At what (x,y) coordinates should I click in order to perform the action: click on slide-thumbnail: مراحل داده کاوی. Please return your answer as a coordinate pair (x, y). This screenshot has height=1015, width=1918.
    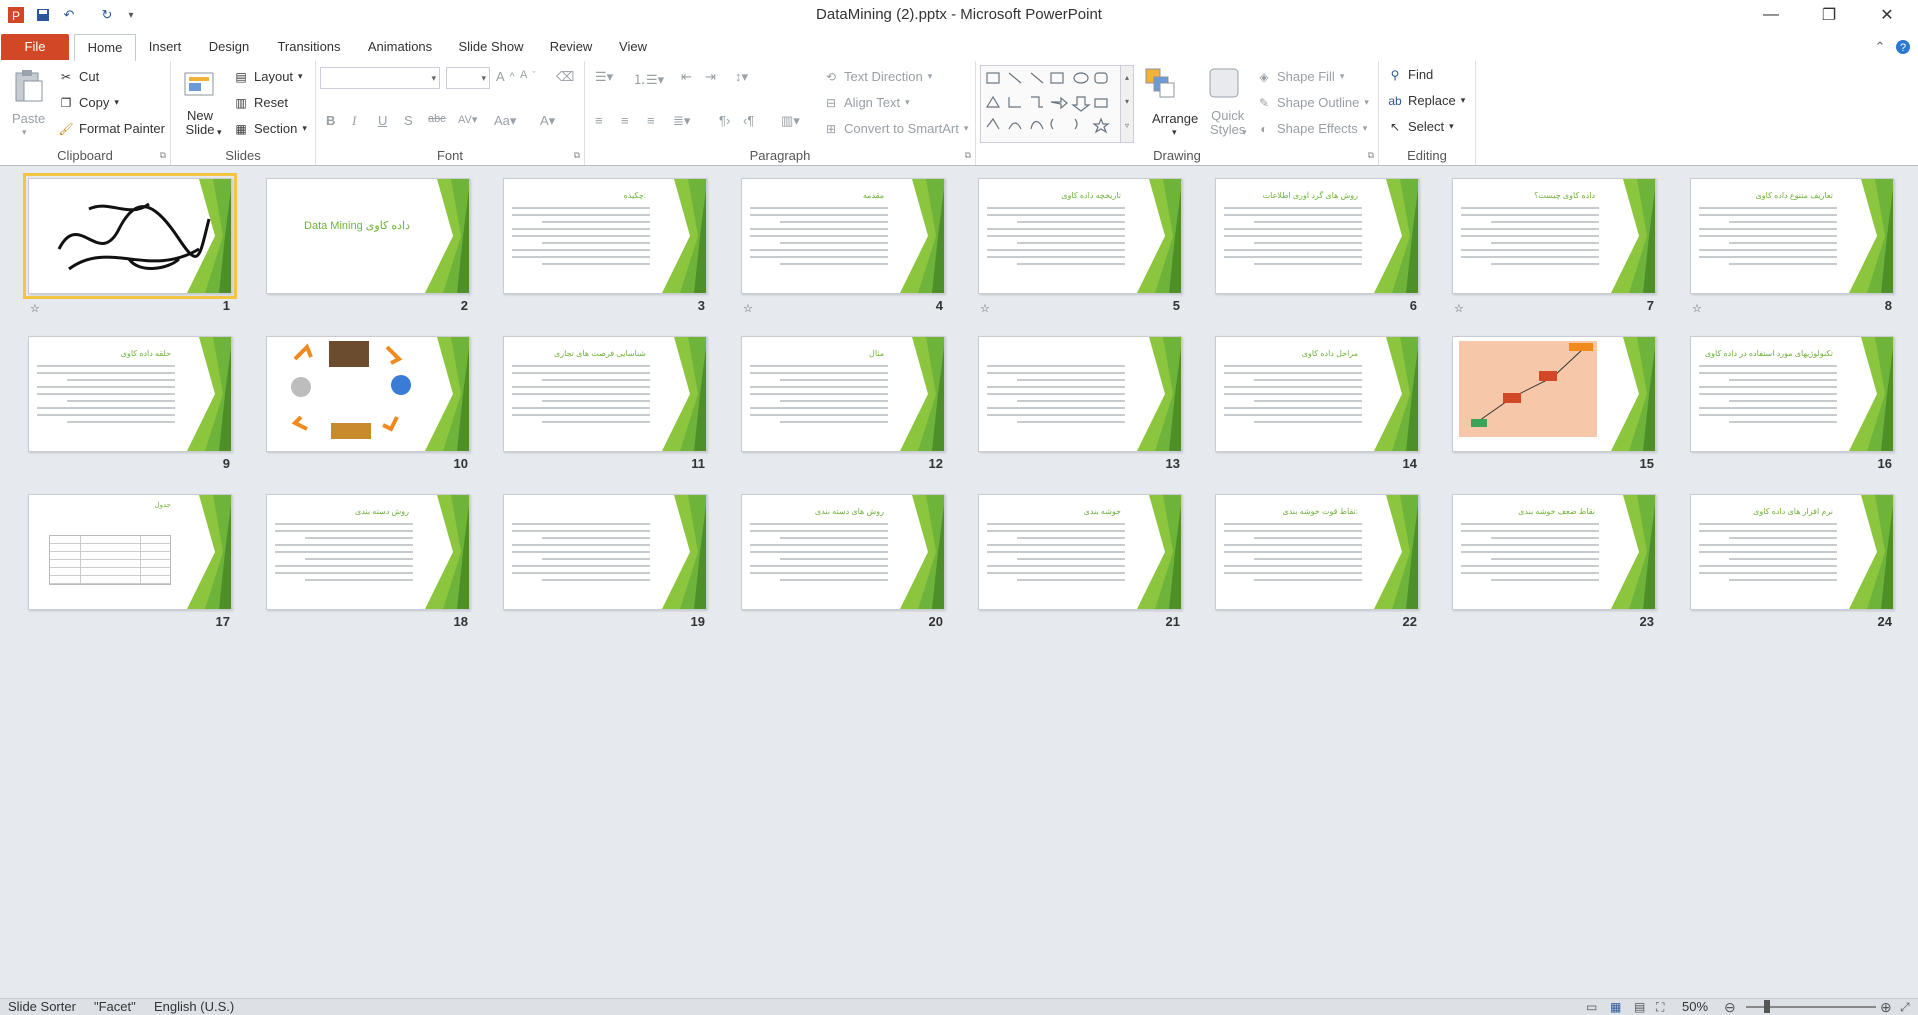
    Looking at the image, I should click on (1317, 394).